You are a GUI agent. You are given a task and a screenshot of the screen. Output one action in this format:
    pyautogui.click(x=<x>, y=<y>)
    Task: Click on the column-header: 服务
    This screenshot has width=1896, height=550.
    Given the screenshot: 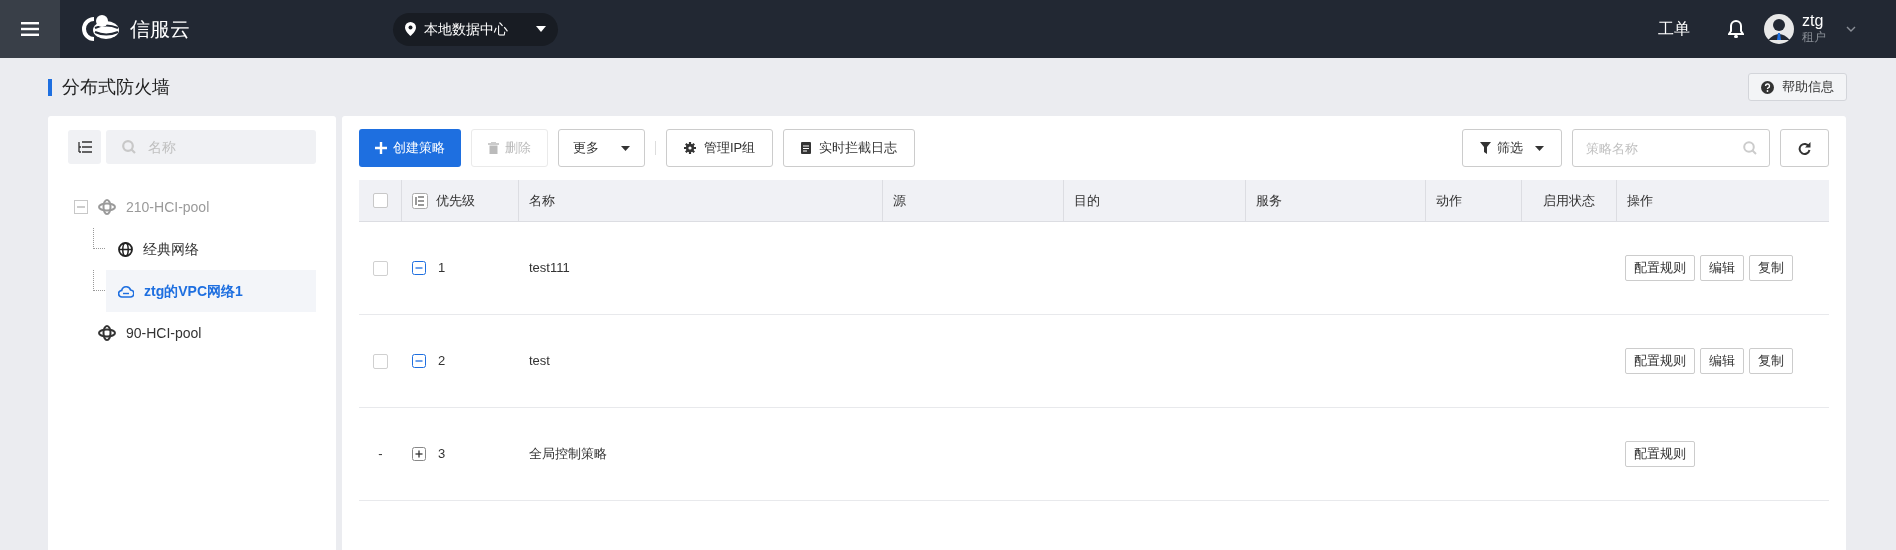 What is the action you would take?
    pyautogui.click(x=1269, y=200)
    